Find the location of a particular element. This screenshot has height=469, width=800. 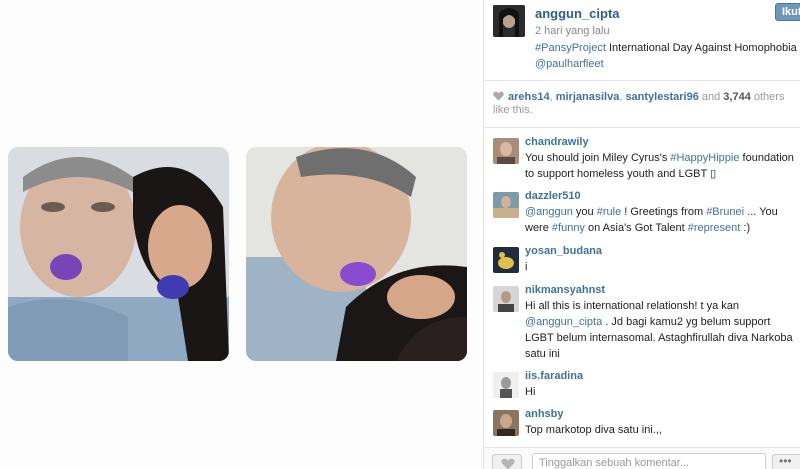

comment-text: Hi is located at coordinates (530, 392).